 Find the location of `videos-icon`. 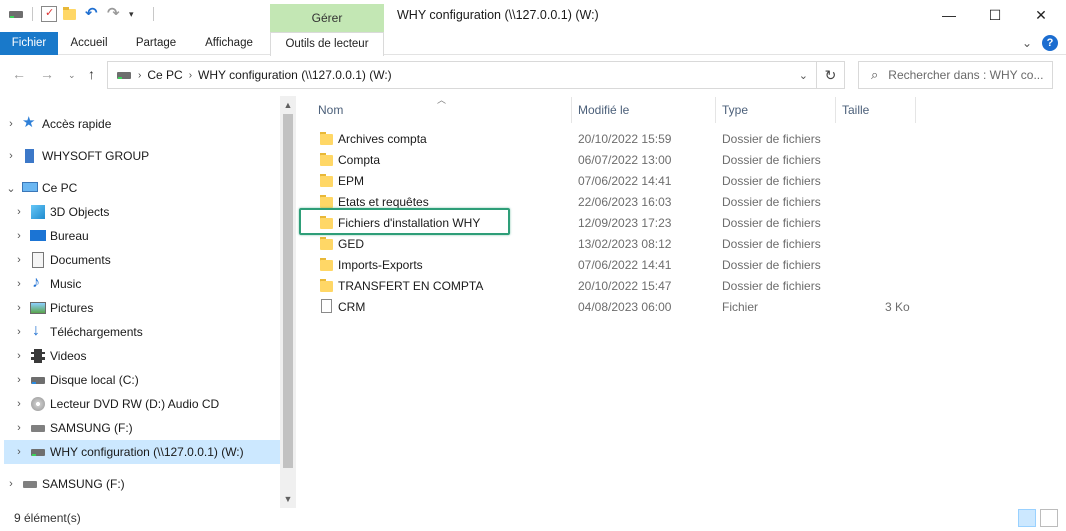

videos-icon is located at coordinates (38, 356).